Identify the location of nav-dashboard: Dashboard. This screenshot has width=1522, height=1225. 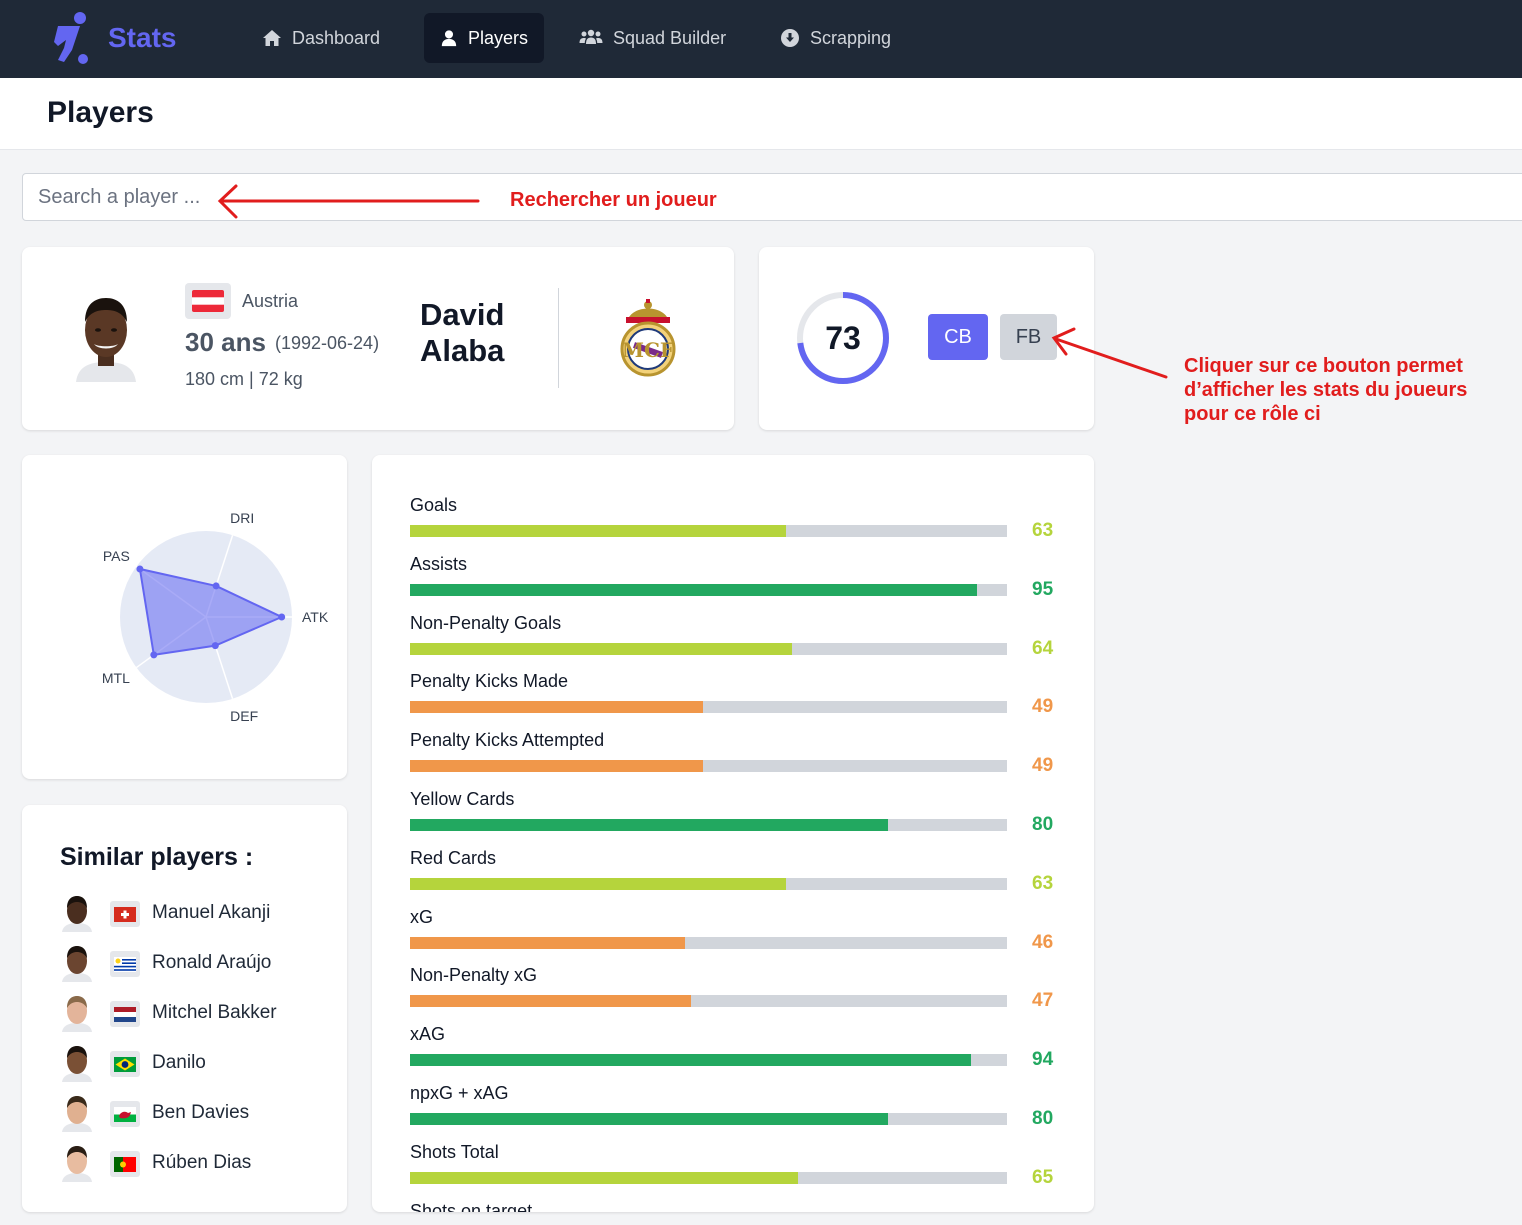
(321, 38).